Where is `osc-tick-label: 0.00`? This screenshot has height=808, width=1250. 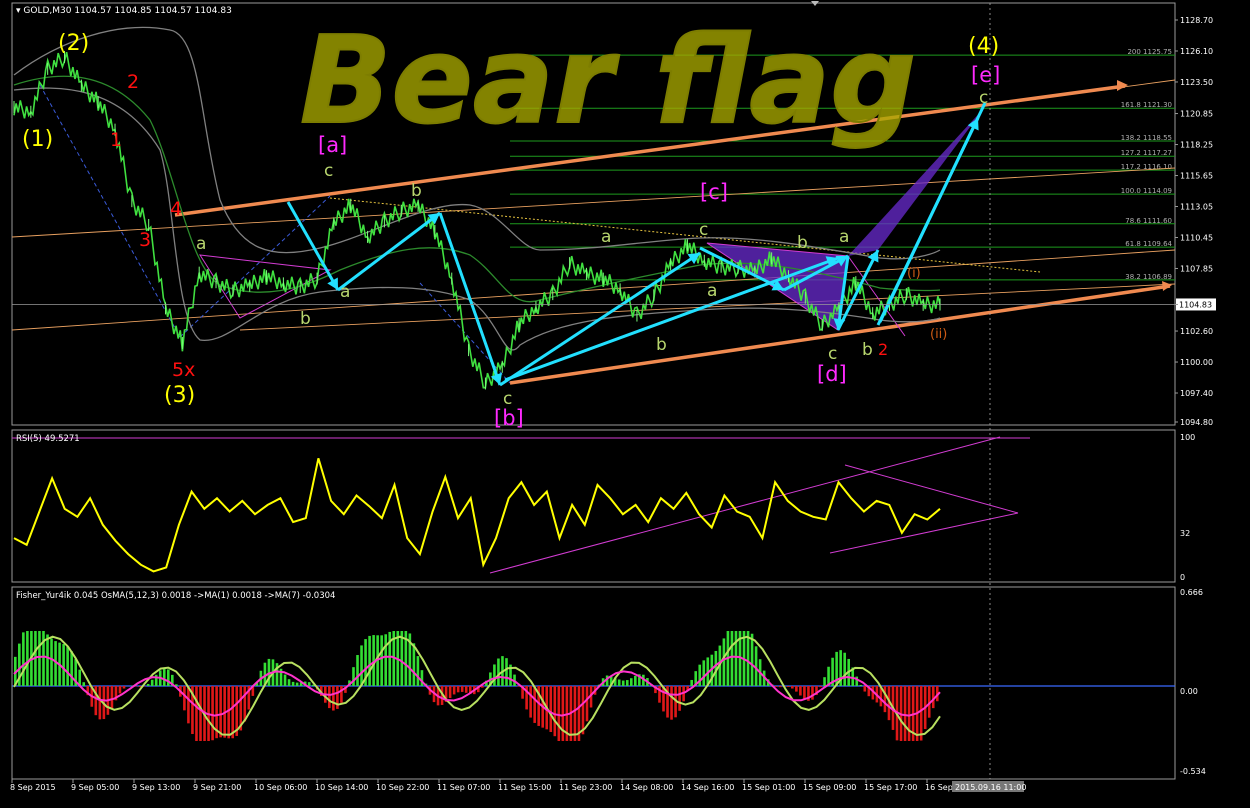
osc-tick-label: 0.00 is located at coordinates (1189, 691).